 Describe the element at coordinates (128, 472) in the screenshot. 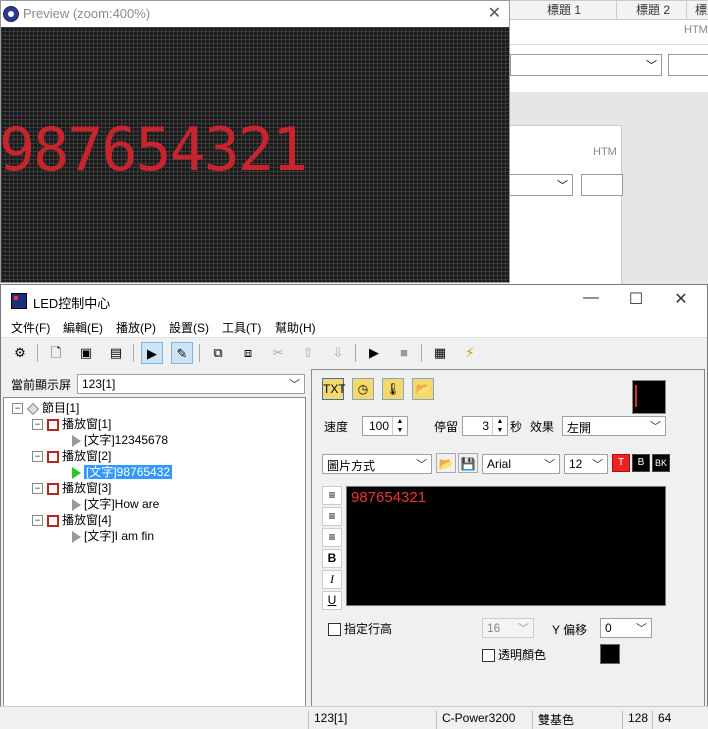

I see `tree-label-selected: [文字]98765432` at that location.